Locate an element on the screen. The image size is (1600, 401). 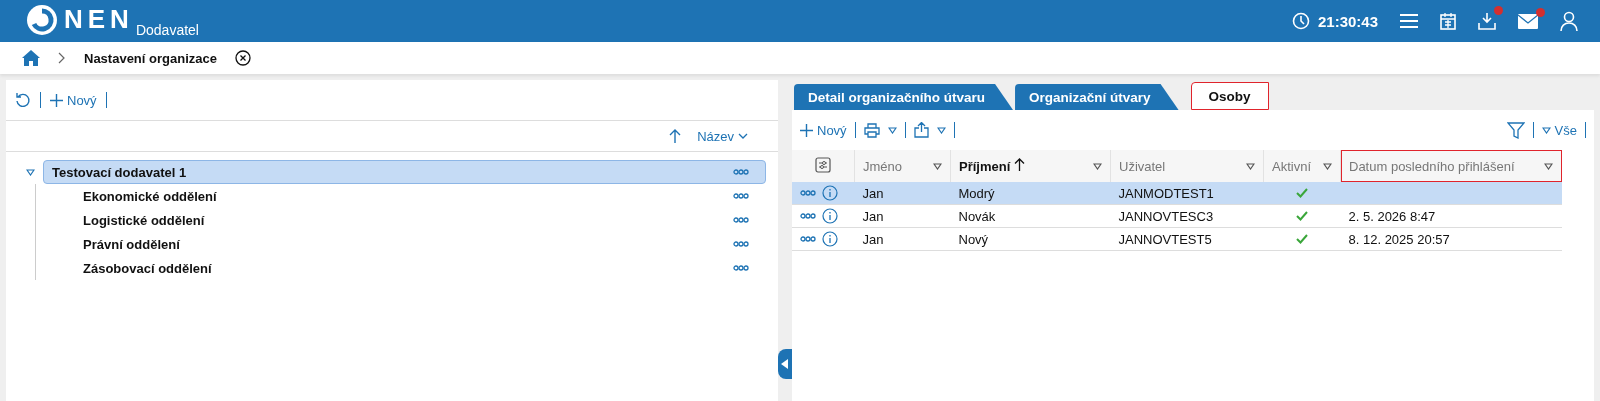
tree-item: Testovací dodavatel 1 is located at coordinates (404, 172).